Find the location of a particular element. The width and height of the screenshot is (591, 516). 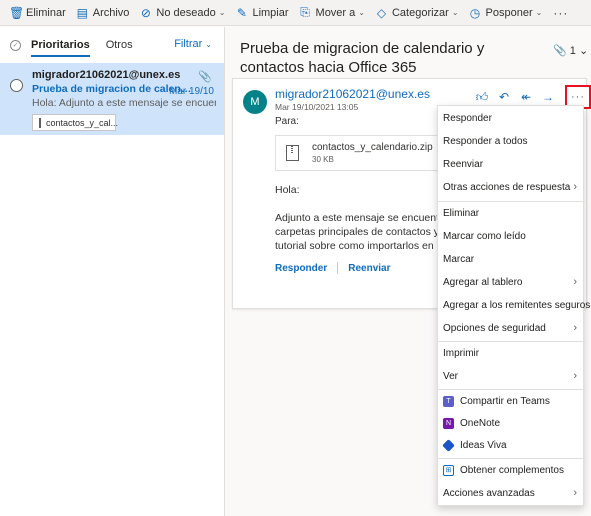

reply-all-icon: ↞ is located at coordinates (526, 97).